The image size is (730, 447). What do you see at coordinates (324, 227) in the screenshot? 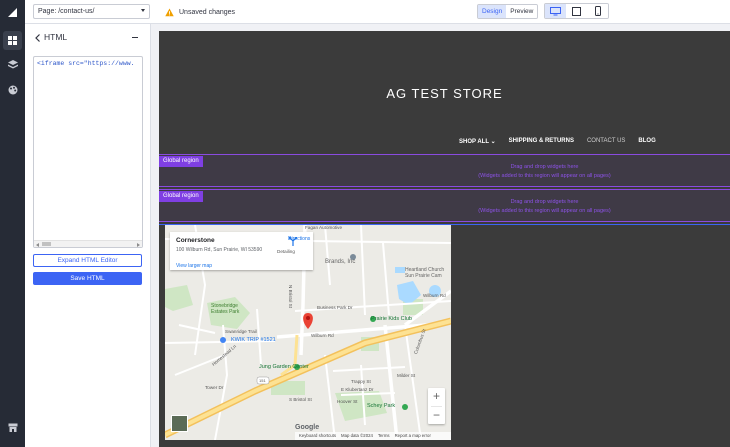
I see `map-label: Fagan Automotive` at bounding box center [324, 227].